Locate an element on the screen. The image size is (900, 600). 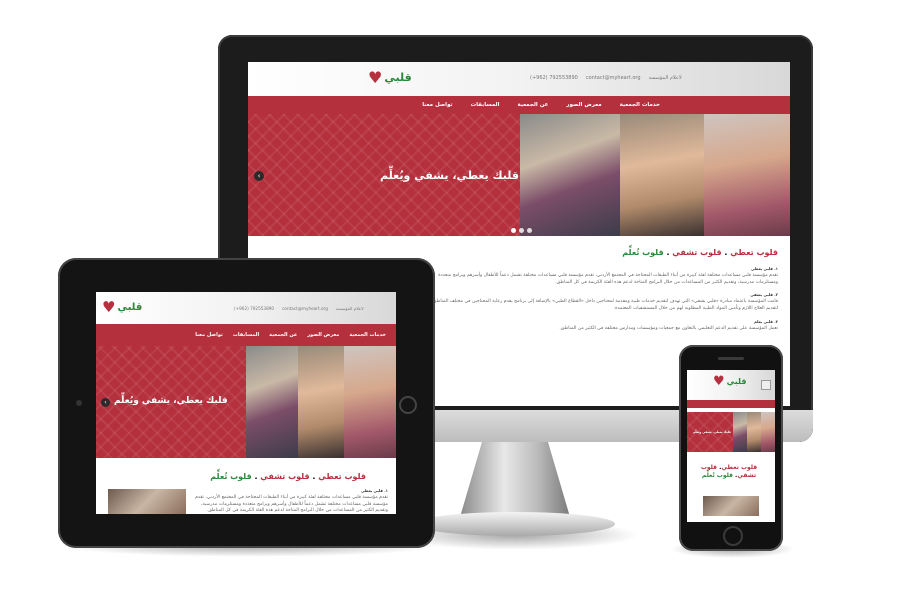
tablet-home-button is located at coordinates (408, 405).